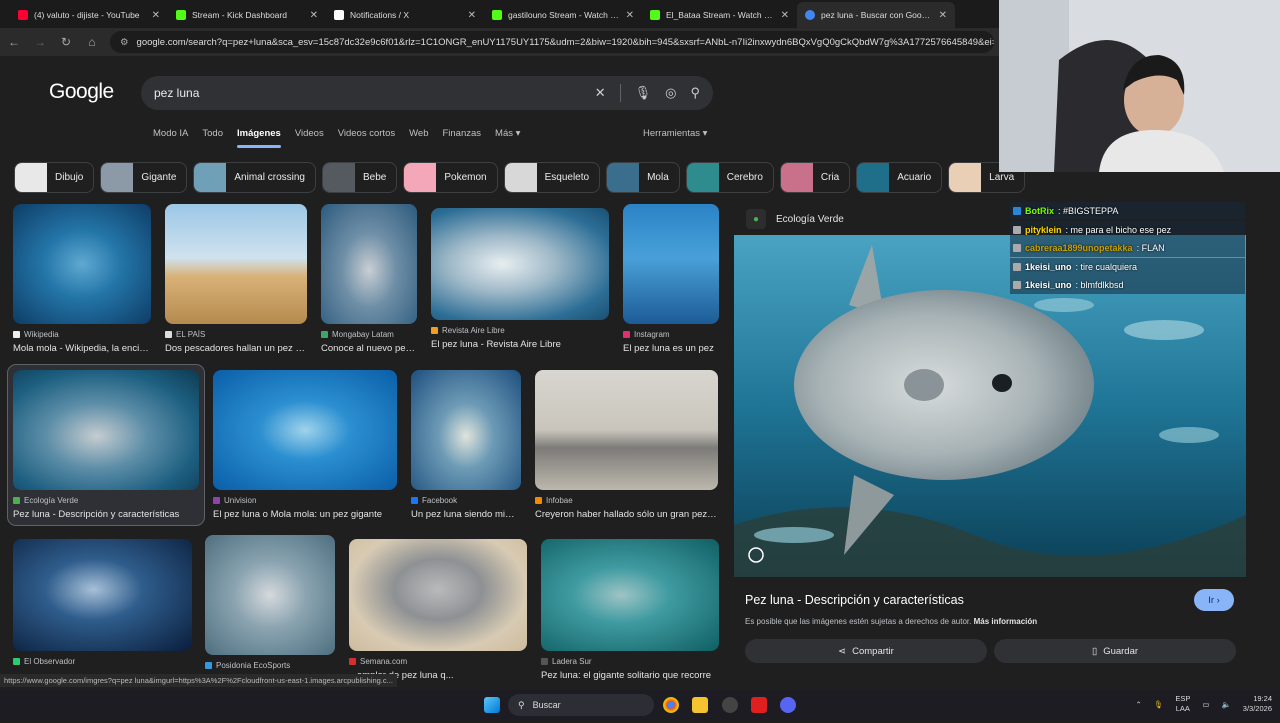  I want to click on chevron-up-icon: ⌃, so click(1139, 704).